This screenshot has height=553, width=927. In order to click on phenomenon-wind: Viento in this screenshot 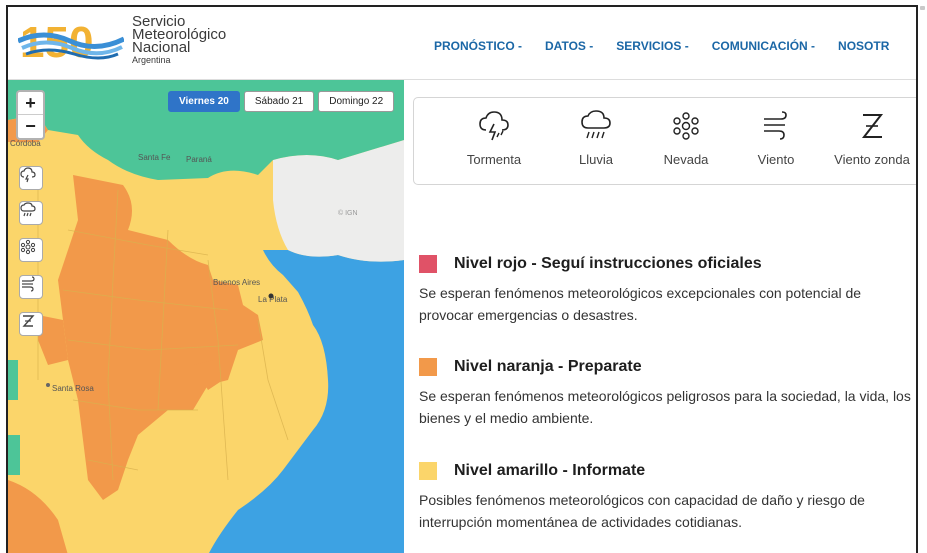, I will do `click(776, 137)`.